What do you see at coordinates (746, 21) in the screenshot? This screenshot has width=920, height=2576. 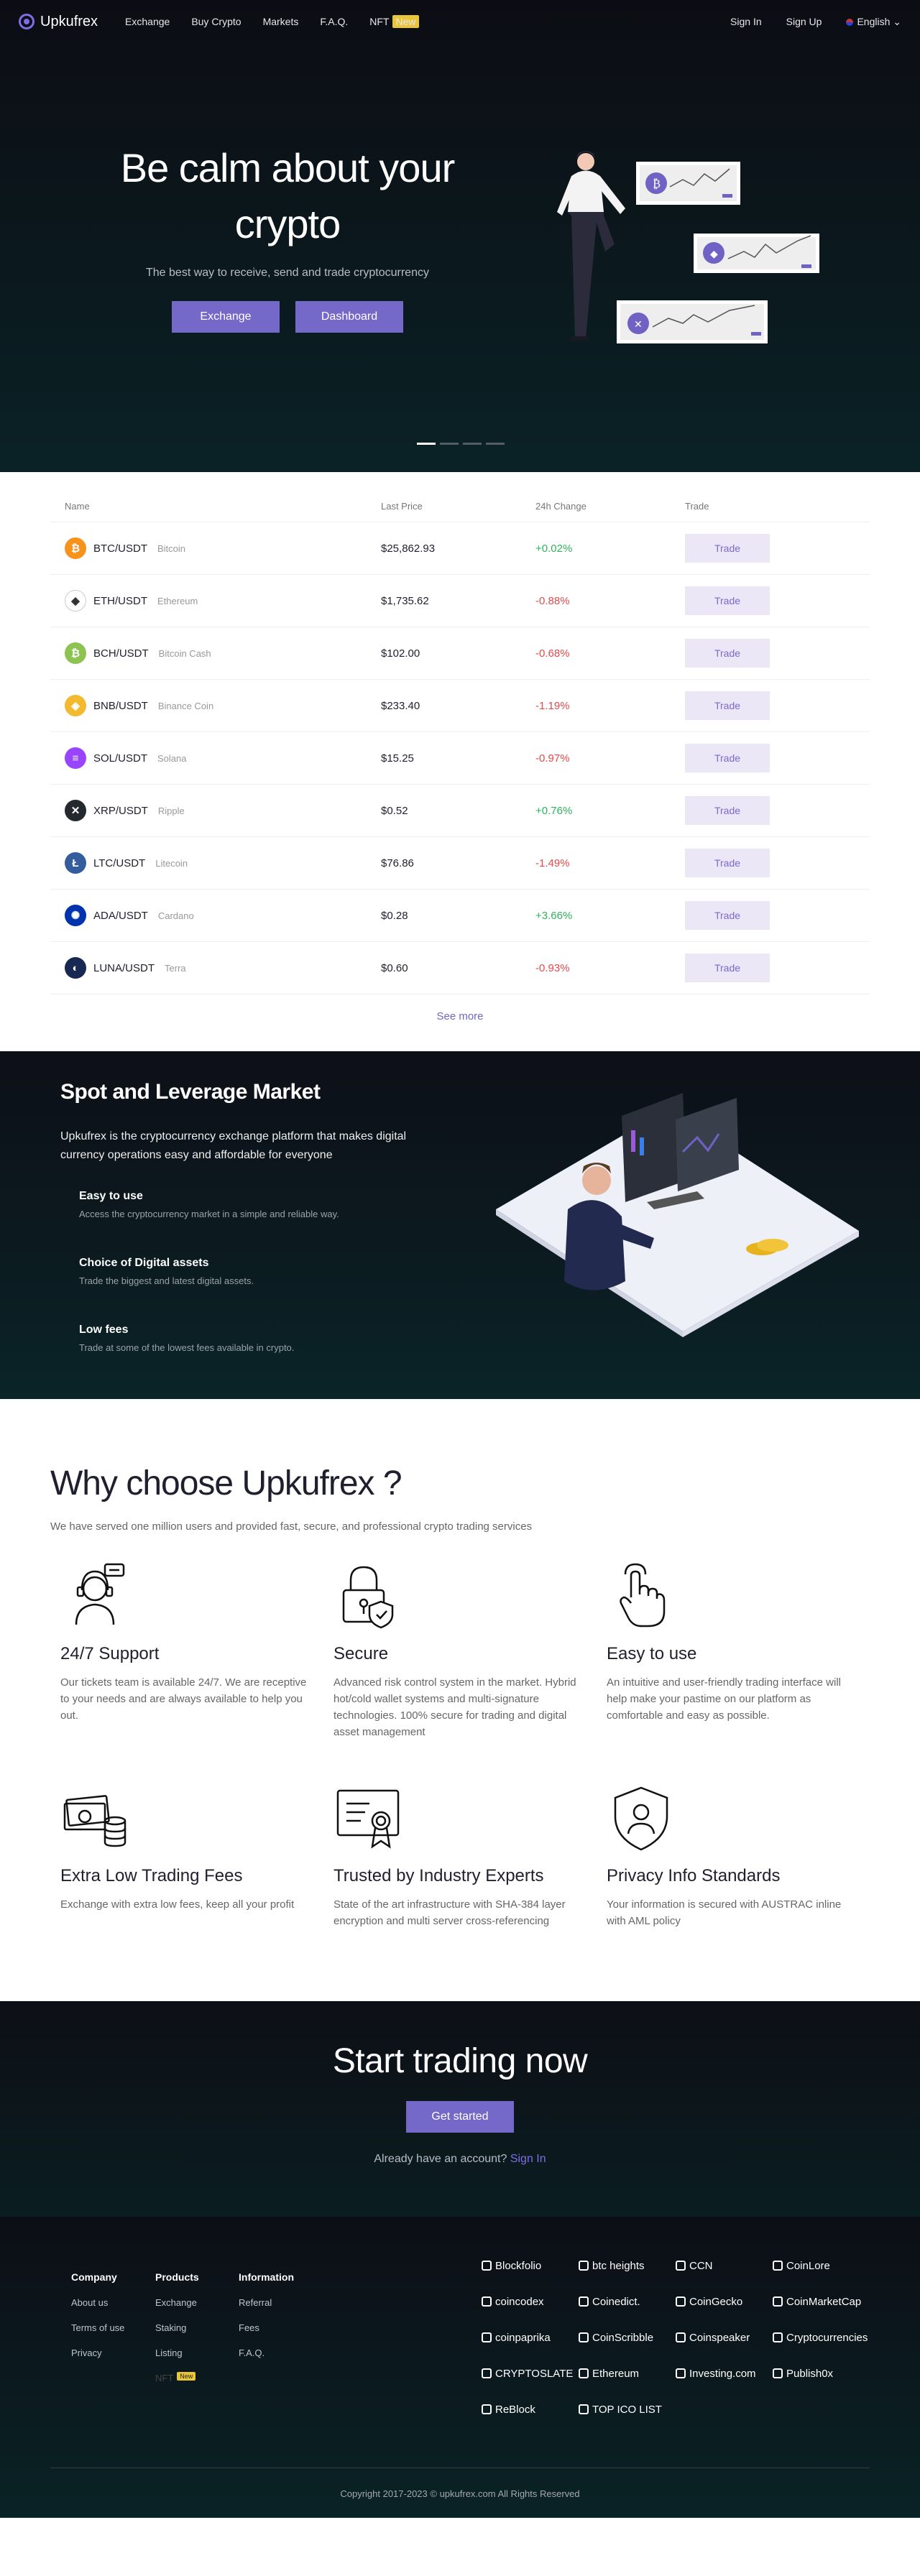 I see `sign-in-link: Sign In` at bounding box center [746, 21].